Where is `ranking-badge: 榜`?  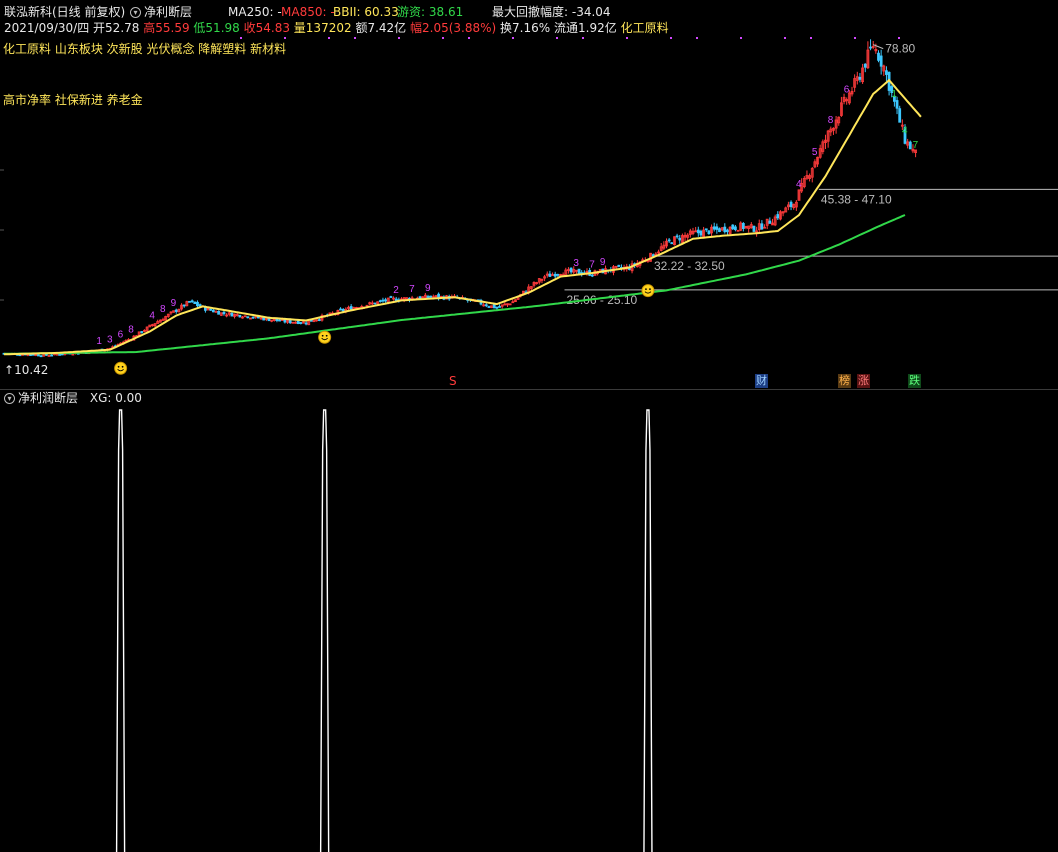
ranking-badge: 榜 is located at coordinates (844, 381).